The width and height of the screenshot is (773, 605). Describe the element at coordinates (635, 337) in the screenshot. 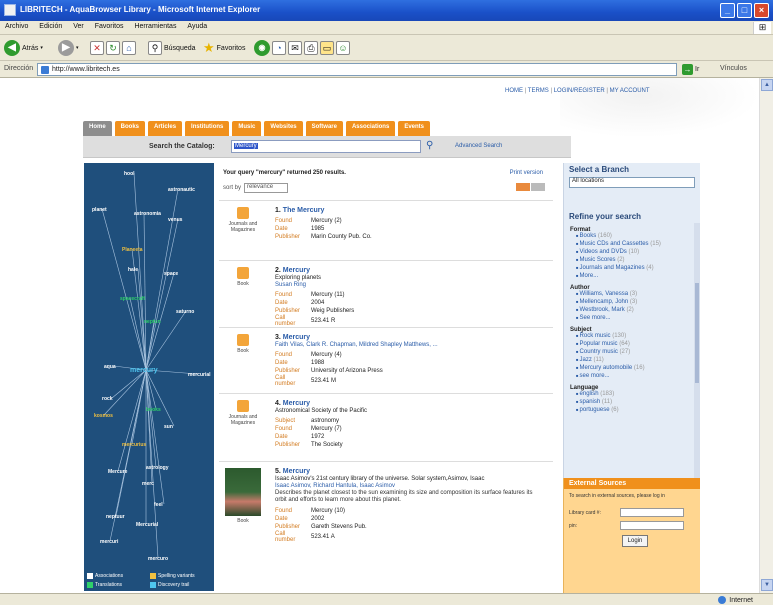

I see `facet-item: Rock music (130)` at that location.